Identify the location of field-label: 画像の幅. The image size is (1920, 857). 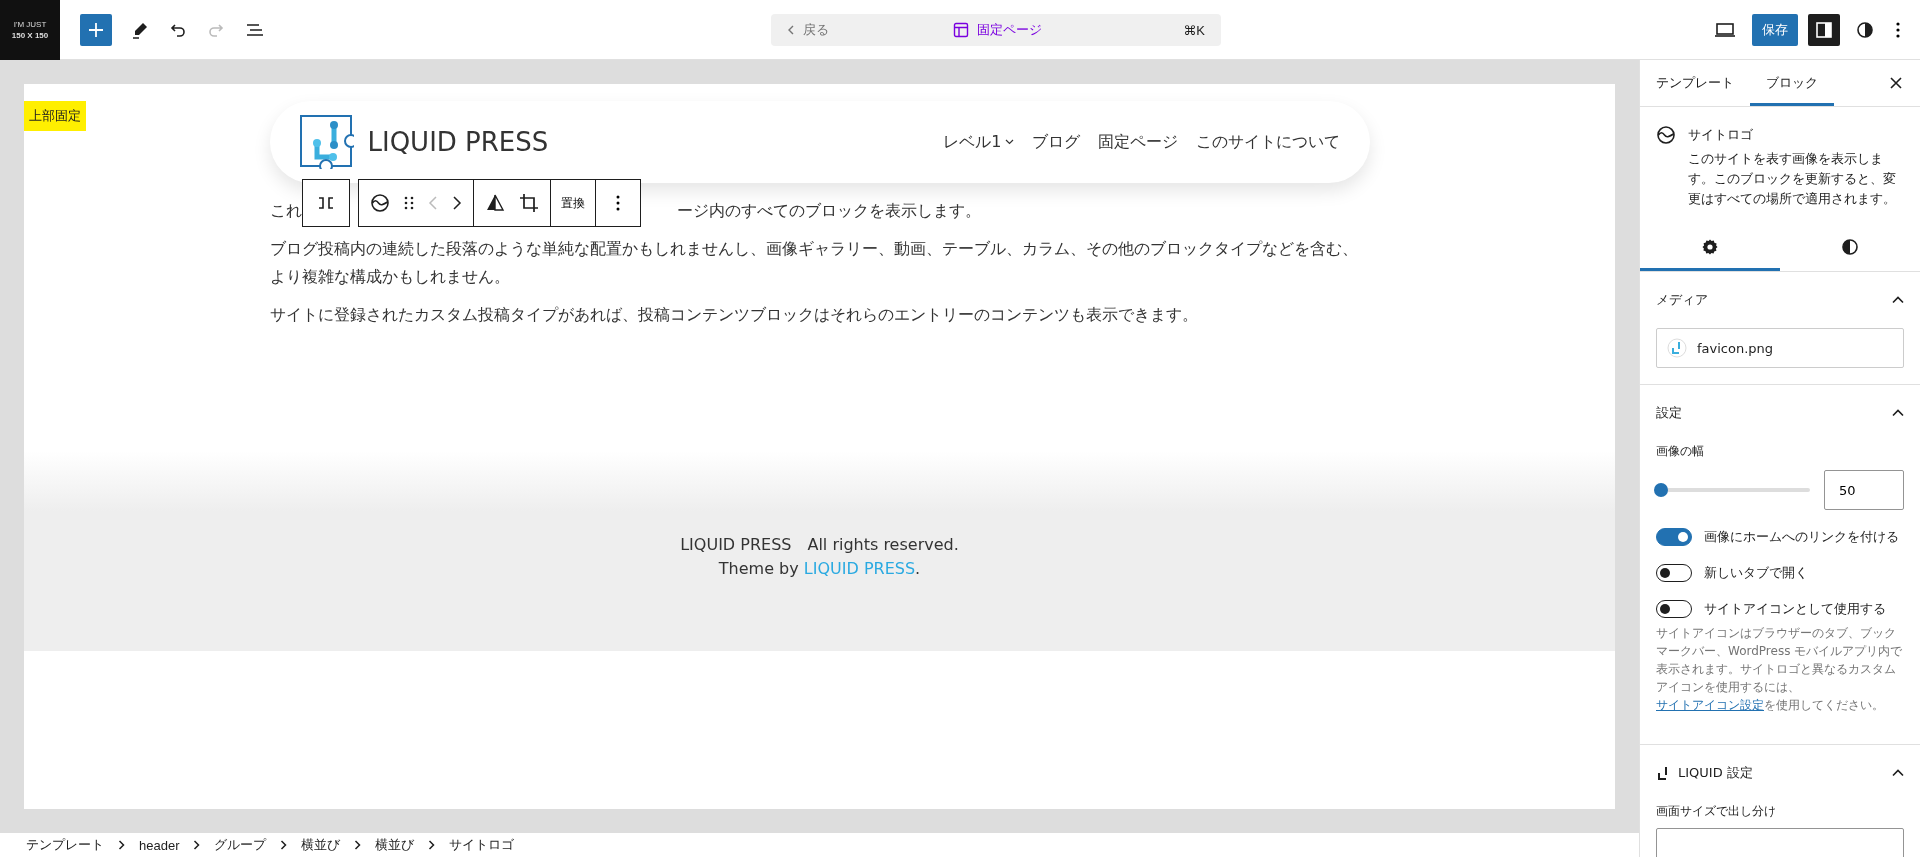
(1680, 451).